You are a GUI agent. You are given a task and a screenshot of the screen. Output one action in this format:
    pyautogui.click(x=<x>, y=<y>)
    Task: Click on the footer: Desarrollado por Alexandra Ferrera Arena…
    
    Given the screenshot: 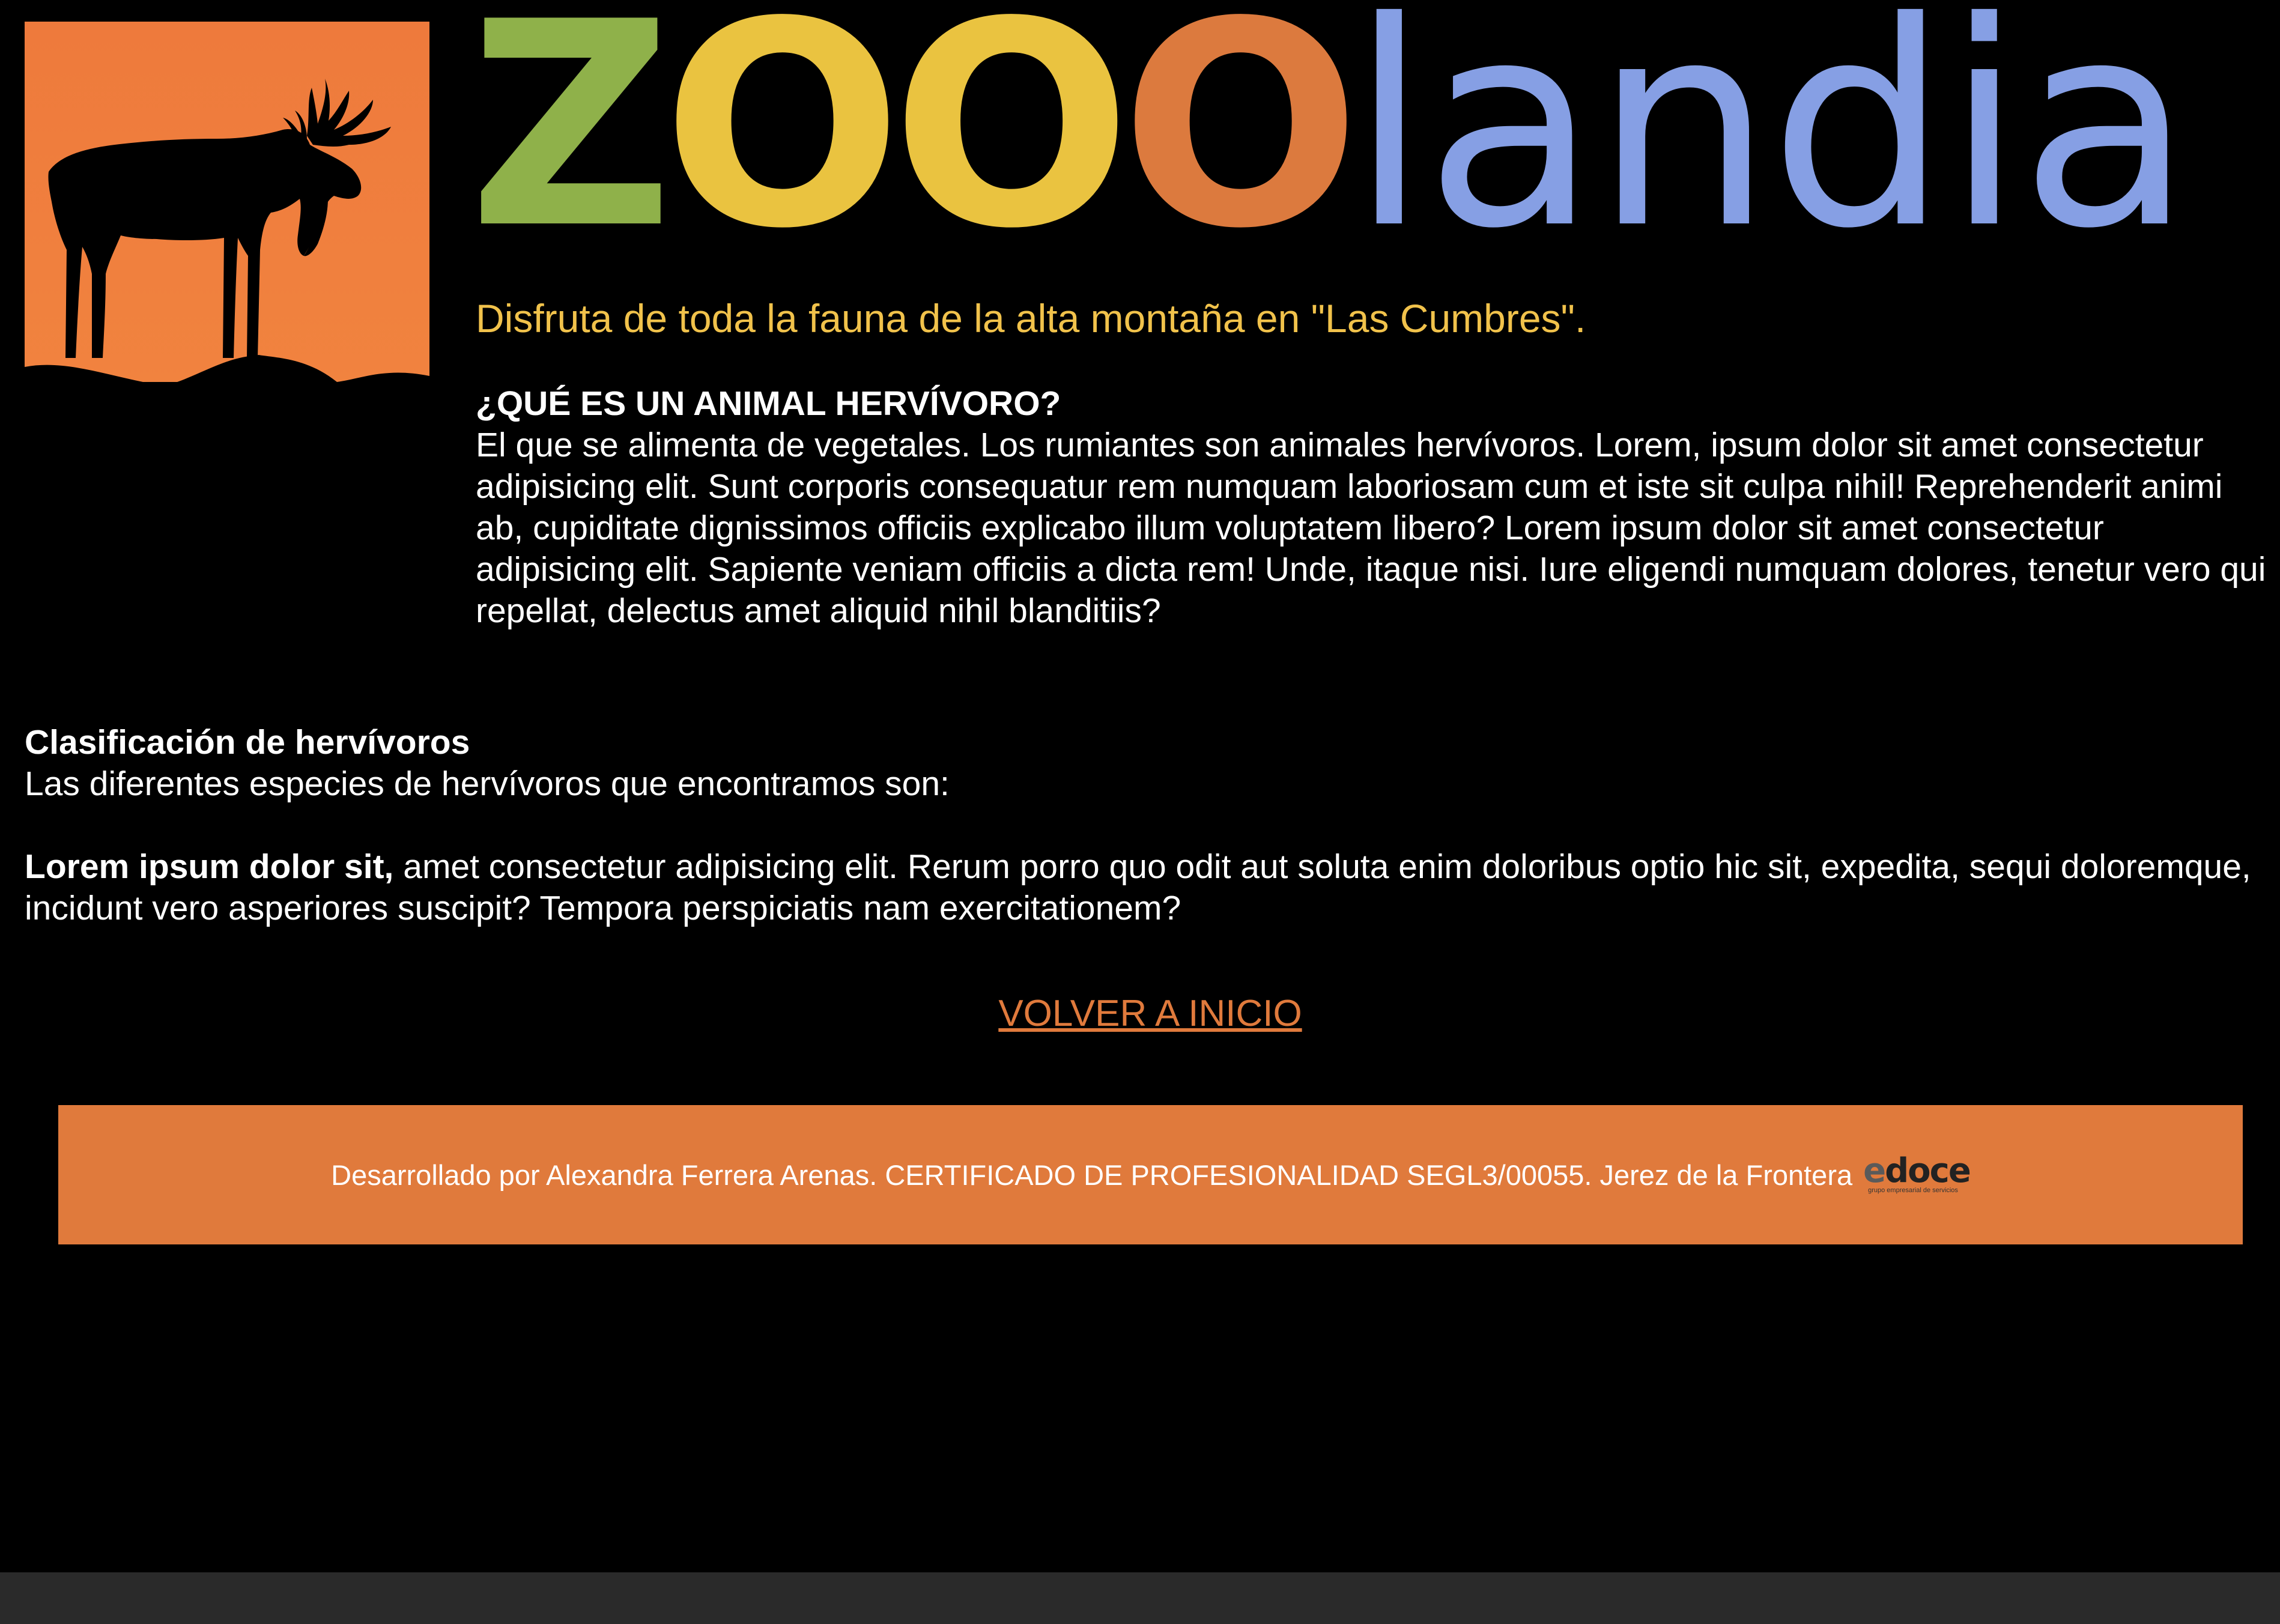 What is the action you would take?
    pyautogui.click(x=1150, y=1174)
    